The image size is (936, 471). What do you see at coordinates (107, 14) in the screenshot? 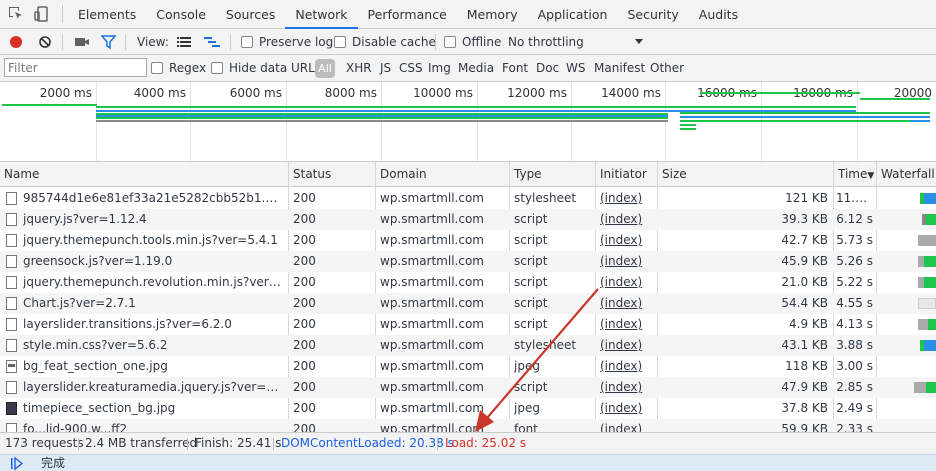
I see `tab-elements: Elements` at bounding box center [107, 14].